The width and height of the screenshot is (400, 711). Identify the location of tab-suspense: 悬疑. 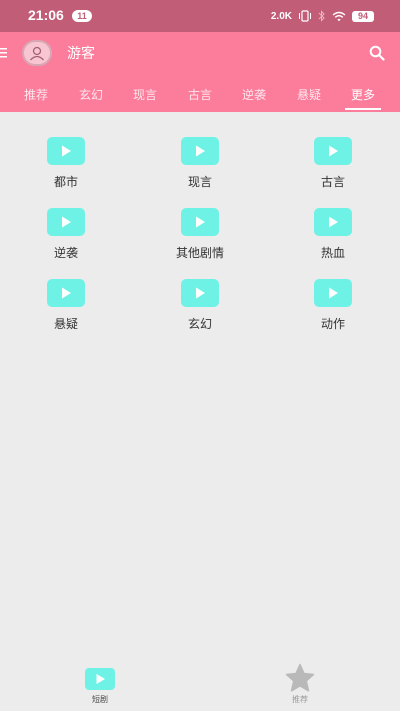
(309, 95).